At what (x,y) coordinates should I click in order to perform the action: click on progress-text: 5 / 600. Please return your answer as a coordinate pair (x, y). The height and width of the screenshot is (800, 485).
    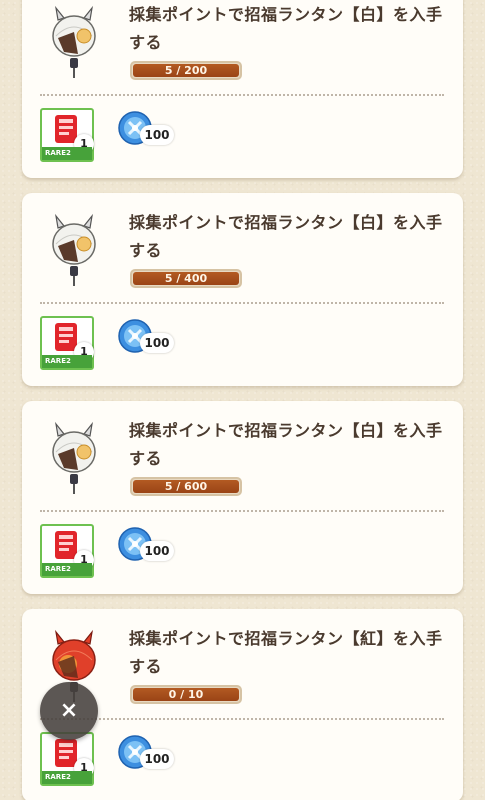
    Looking at the image, I should click on (186, 486).